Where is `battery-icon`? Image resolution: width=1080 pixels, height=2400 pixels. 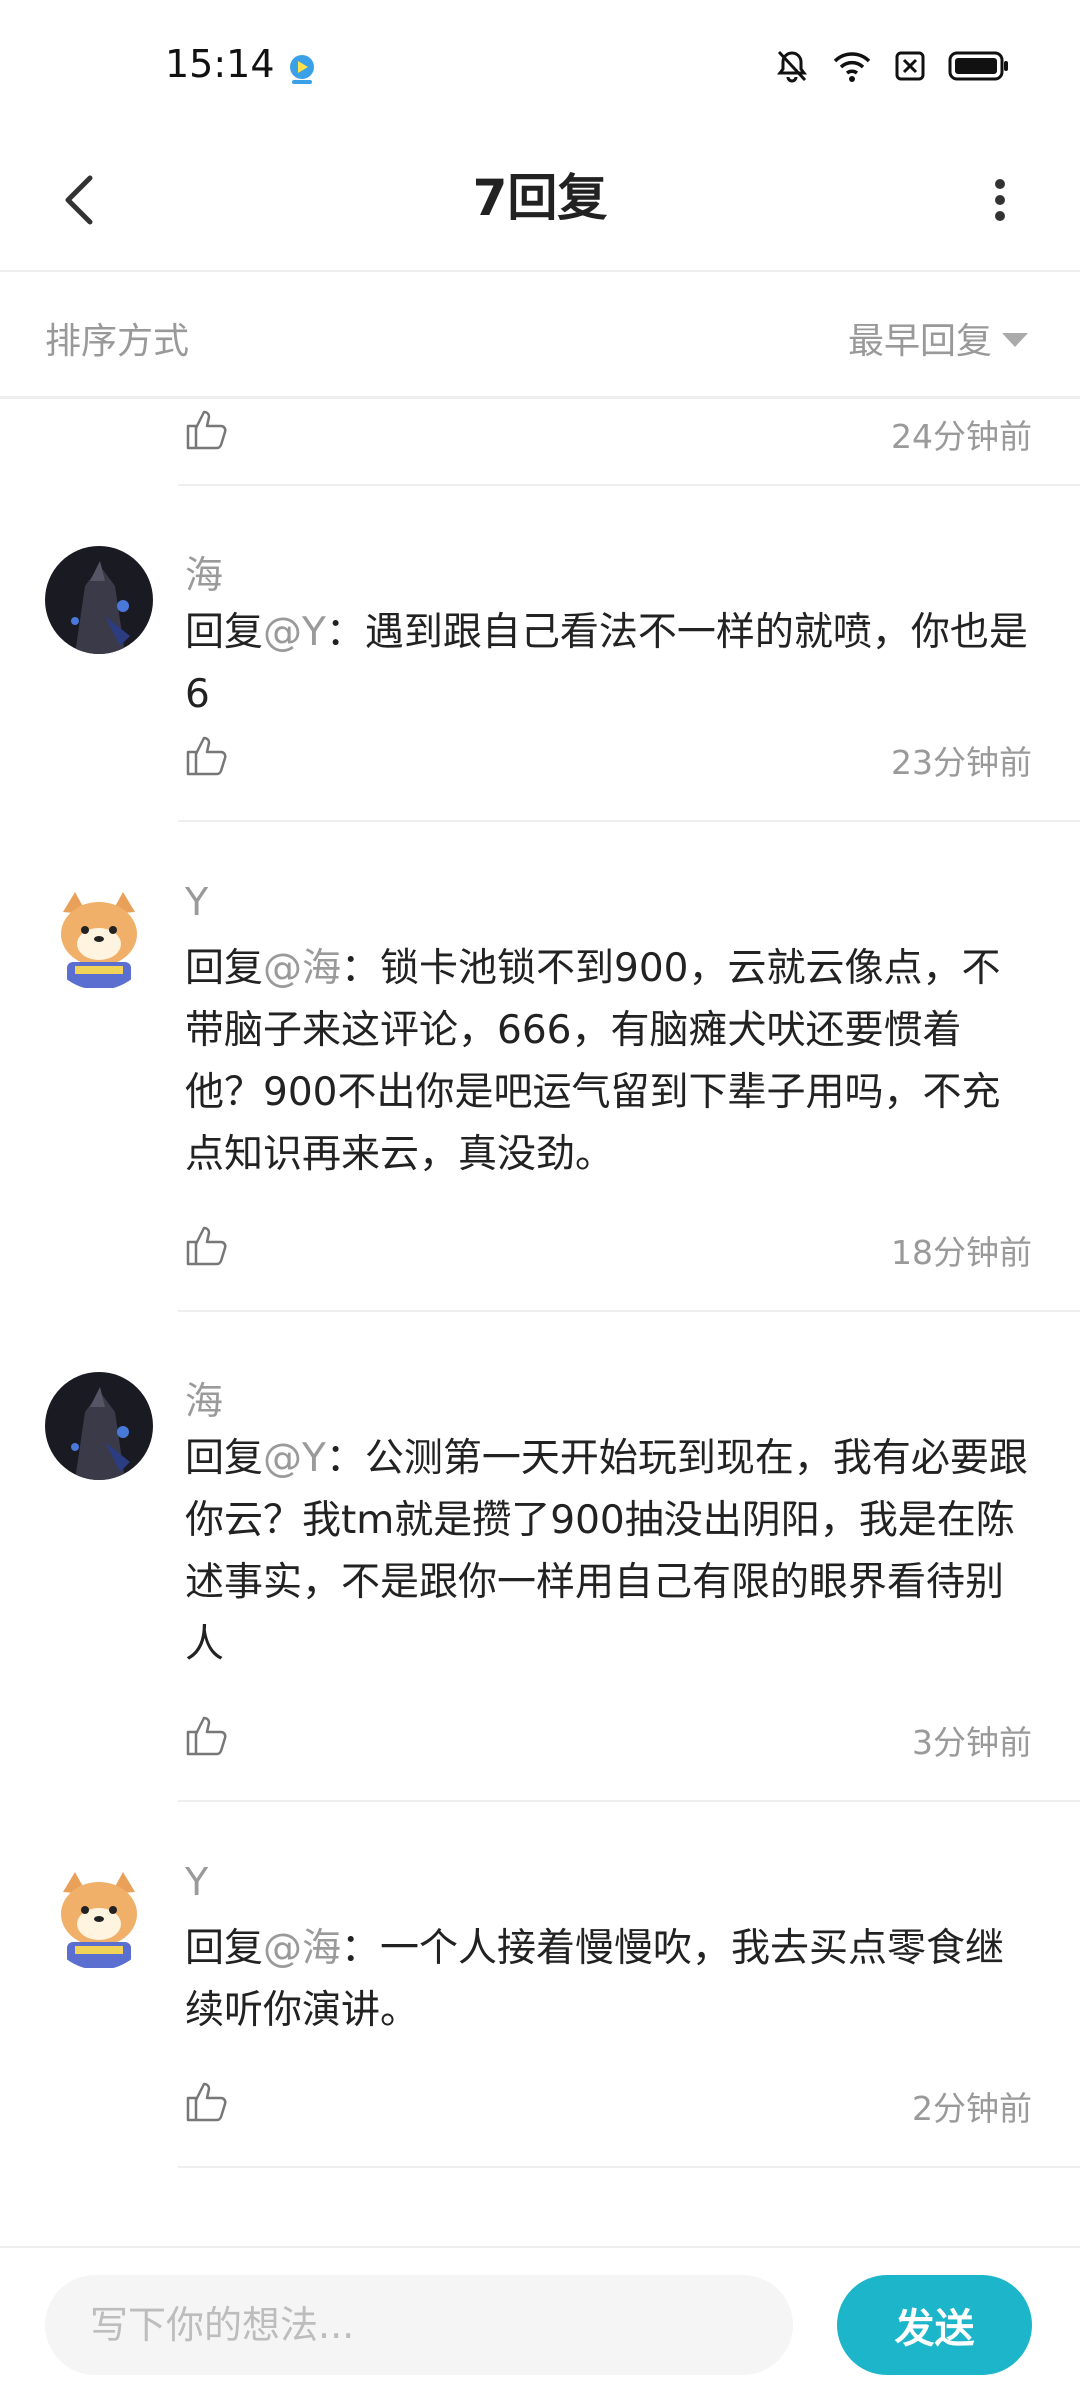 battery-icon is located at coordinates (979, 68).